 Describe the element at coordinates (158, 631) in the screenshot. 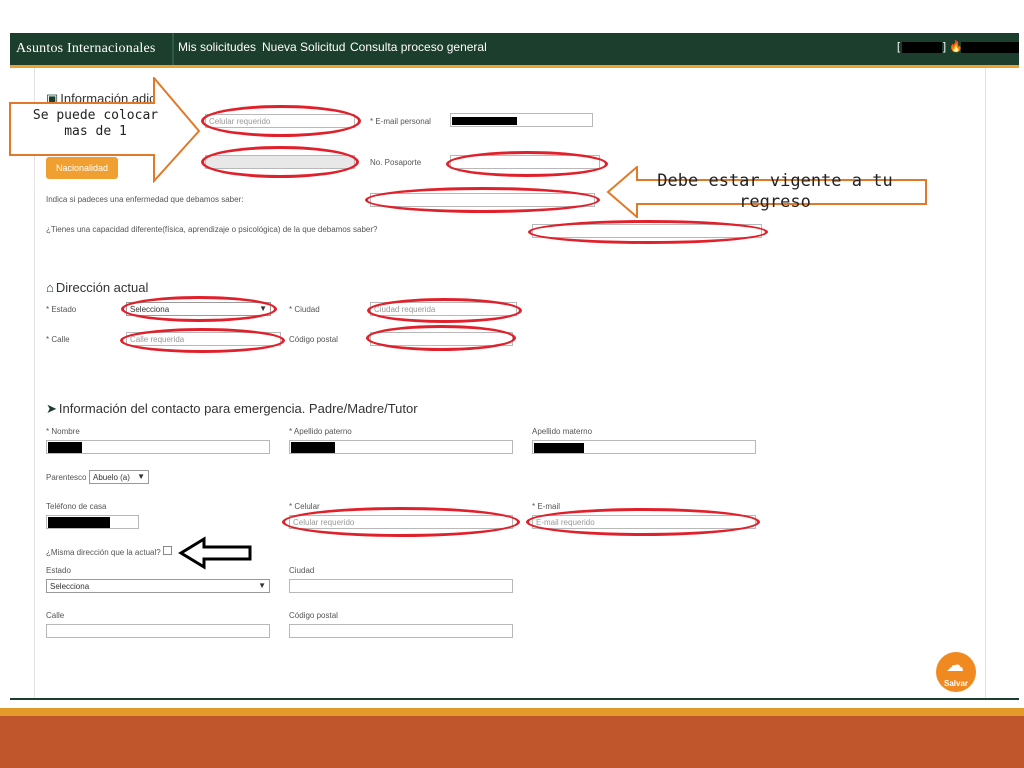

I see `calle-contacto-input` at that location.